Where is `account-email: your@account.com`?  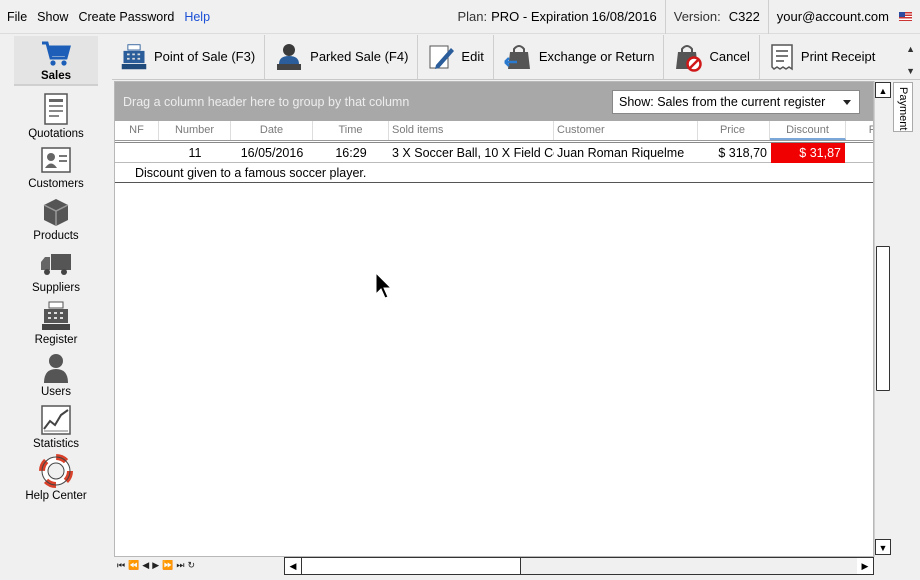
account-email: your@account.com is located at coordinates (833, 16).